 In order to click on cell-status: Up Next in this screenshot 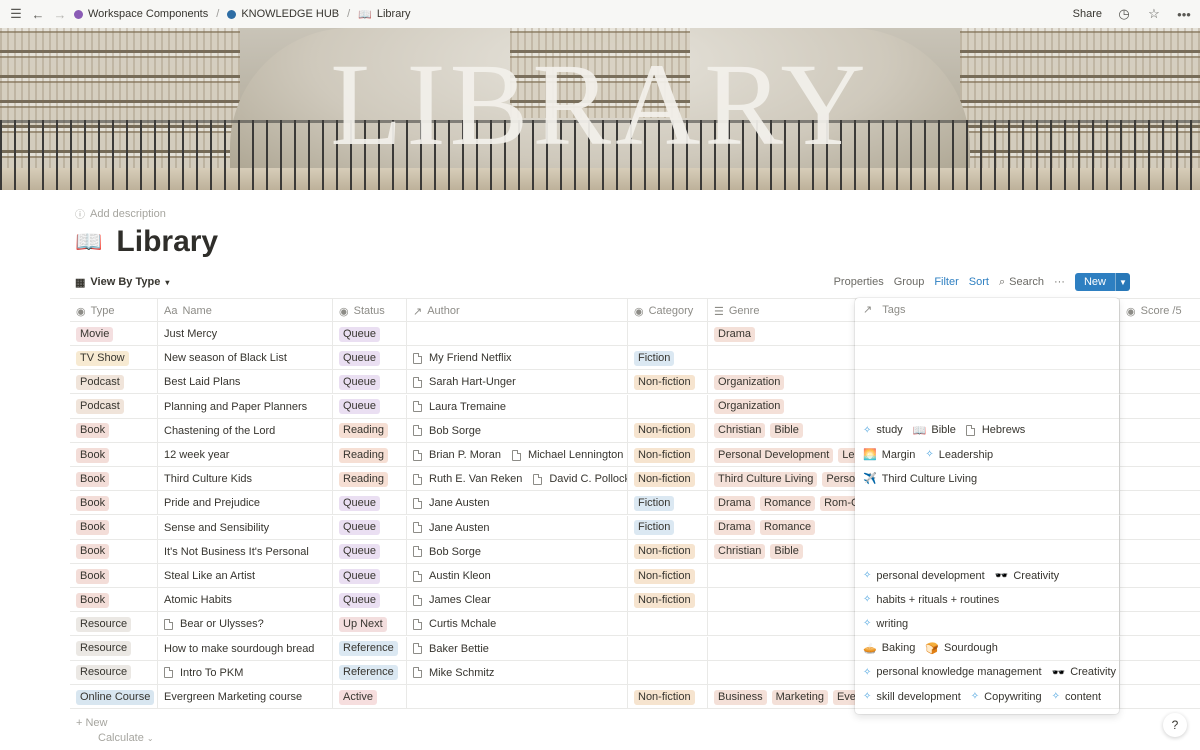, I will do `click(370, 624)`.